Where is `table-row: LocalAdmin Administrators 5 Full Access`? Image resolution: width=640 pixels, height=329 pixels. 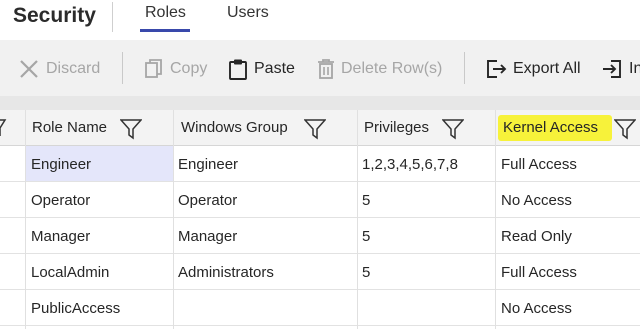
table-row: LocalAdmin Administrators 5 Full Access is located at coordinates (320, 272).